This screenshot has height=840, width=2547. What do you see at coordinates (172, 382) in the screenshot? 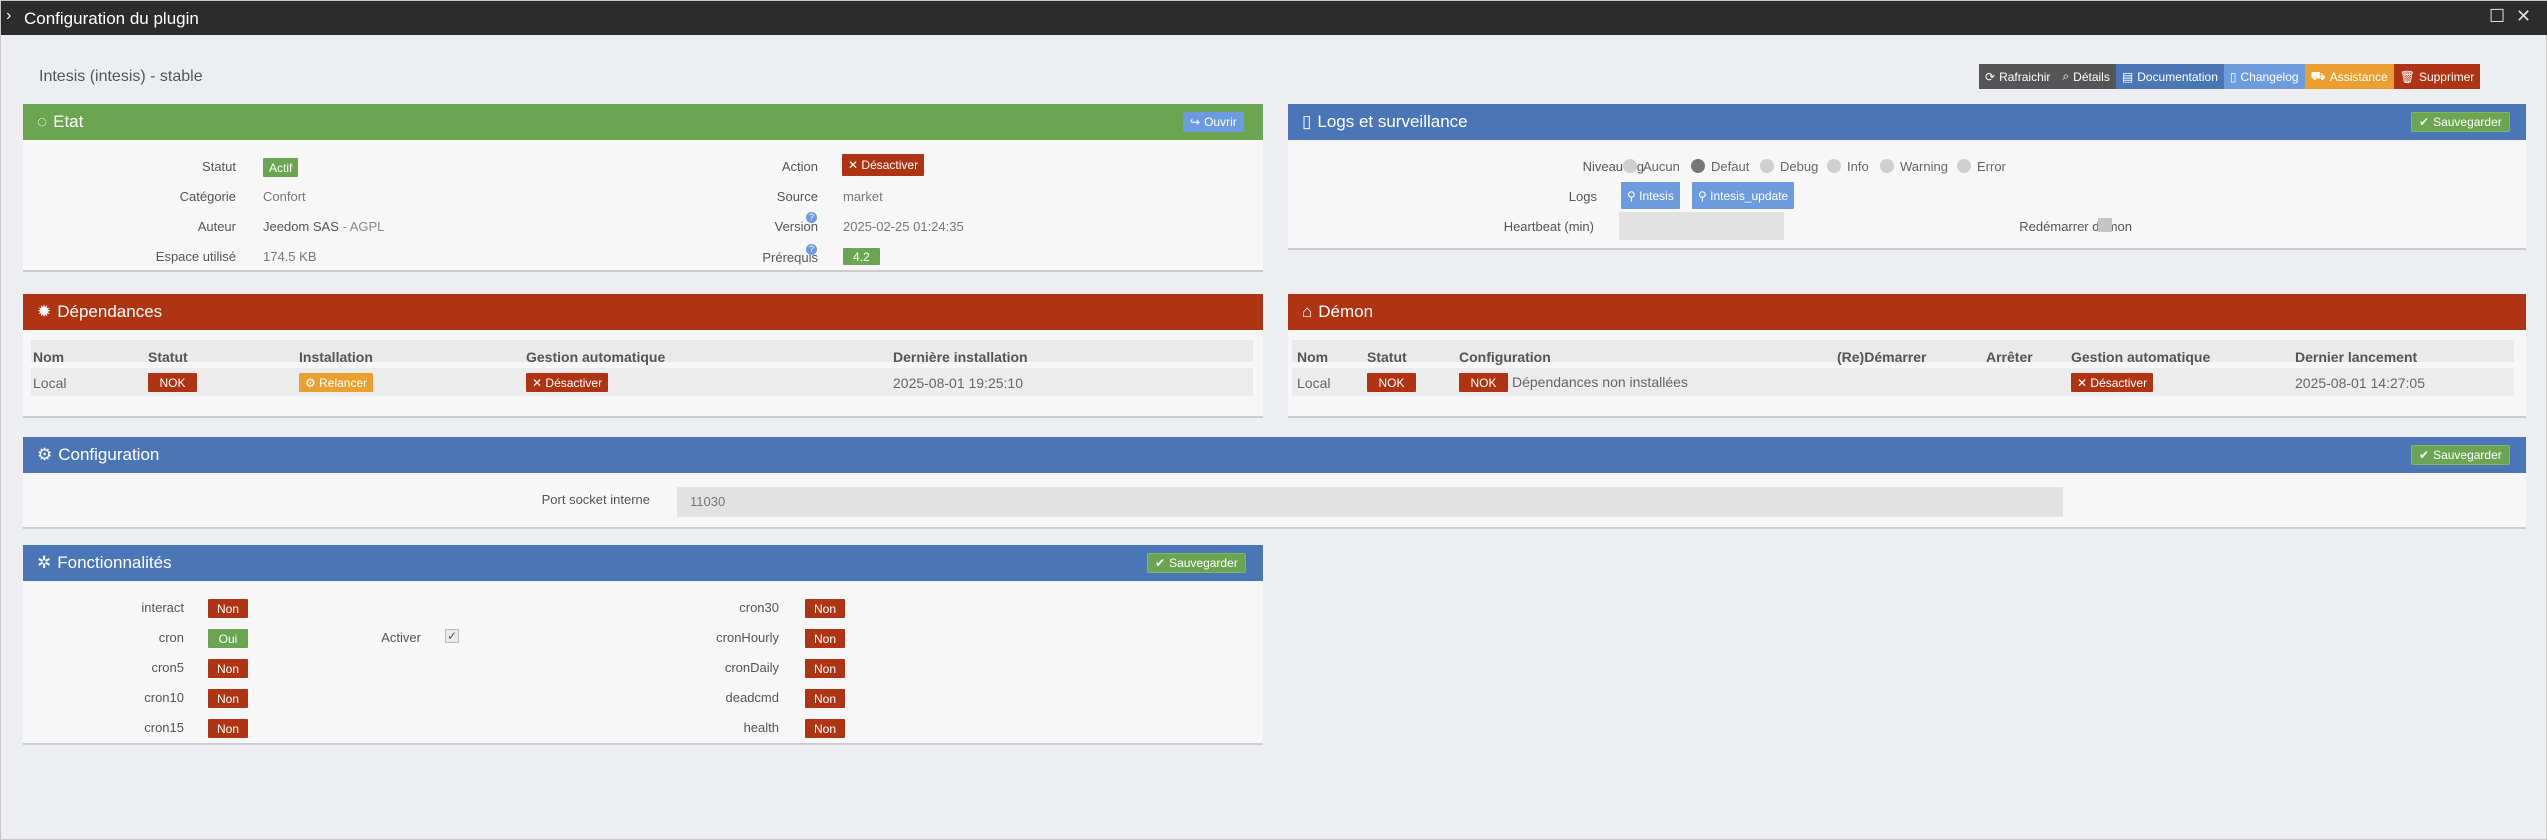
I see `dep-statut-badge: NOK` at bounding box center [172, 382].